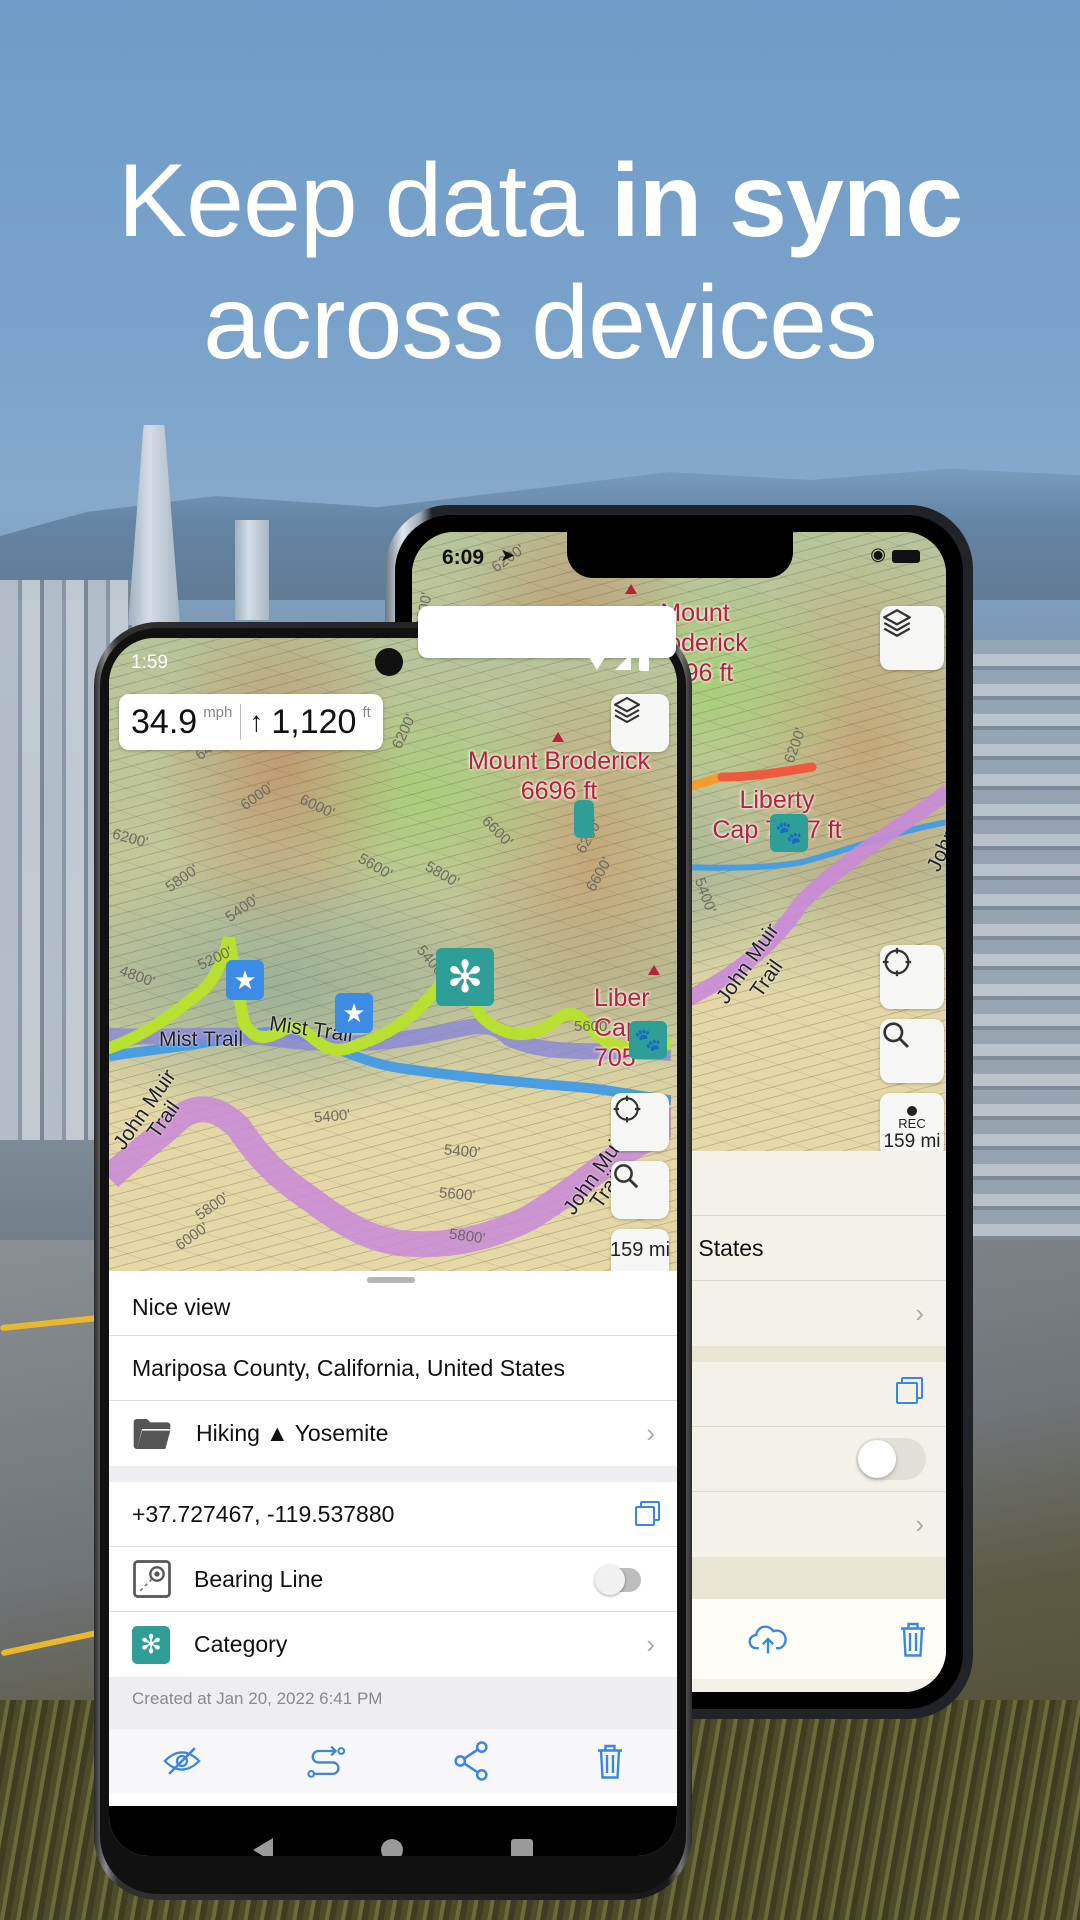 This screenshot has width=1080, height=1920. Describe the element at coordinates (257, 1698) in the screenshot. I see `created-text: Created at Jan 20, 2022 6:41 PM` at that location.